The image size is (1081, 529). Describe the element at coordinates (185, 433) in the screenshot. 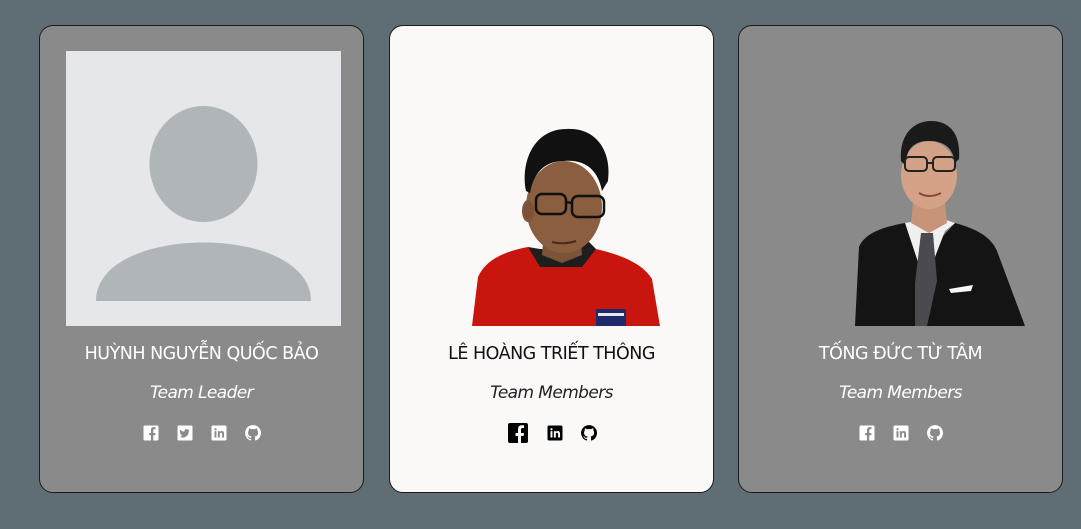

I see `twitter-icon` at that location.